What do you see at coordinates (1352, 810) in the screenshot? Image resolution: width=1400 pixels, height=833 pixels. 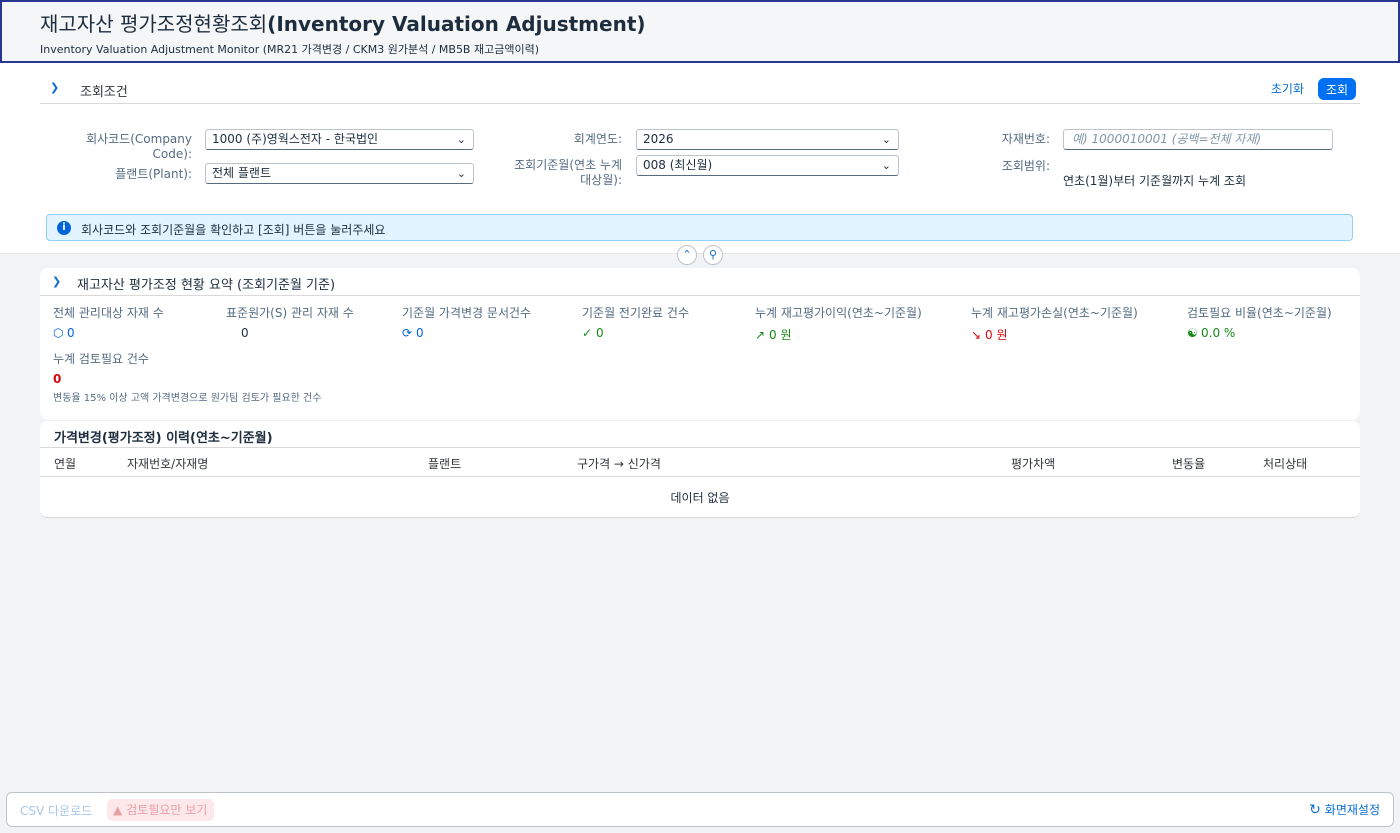 I see `reset-screen-label: 화면재설정` at bounding box center [1352, 810].